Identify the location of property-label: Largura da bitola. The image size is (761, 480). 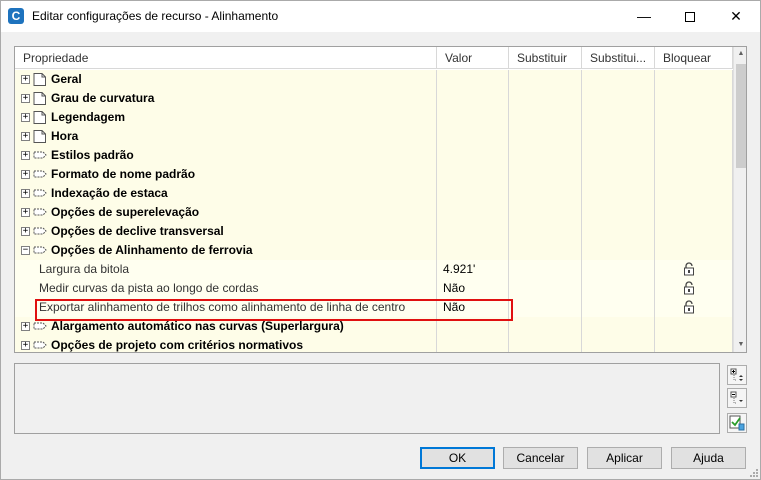
(84, 269).